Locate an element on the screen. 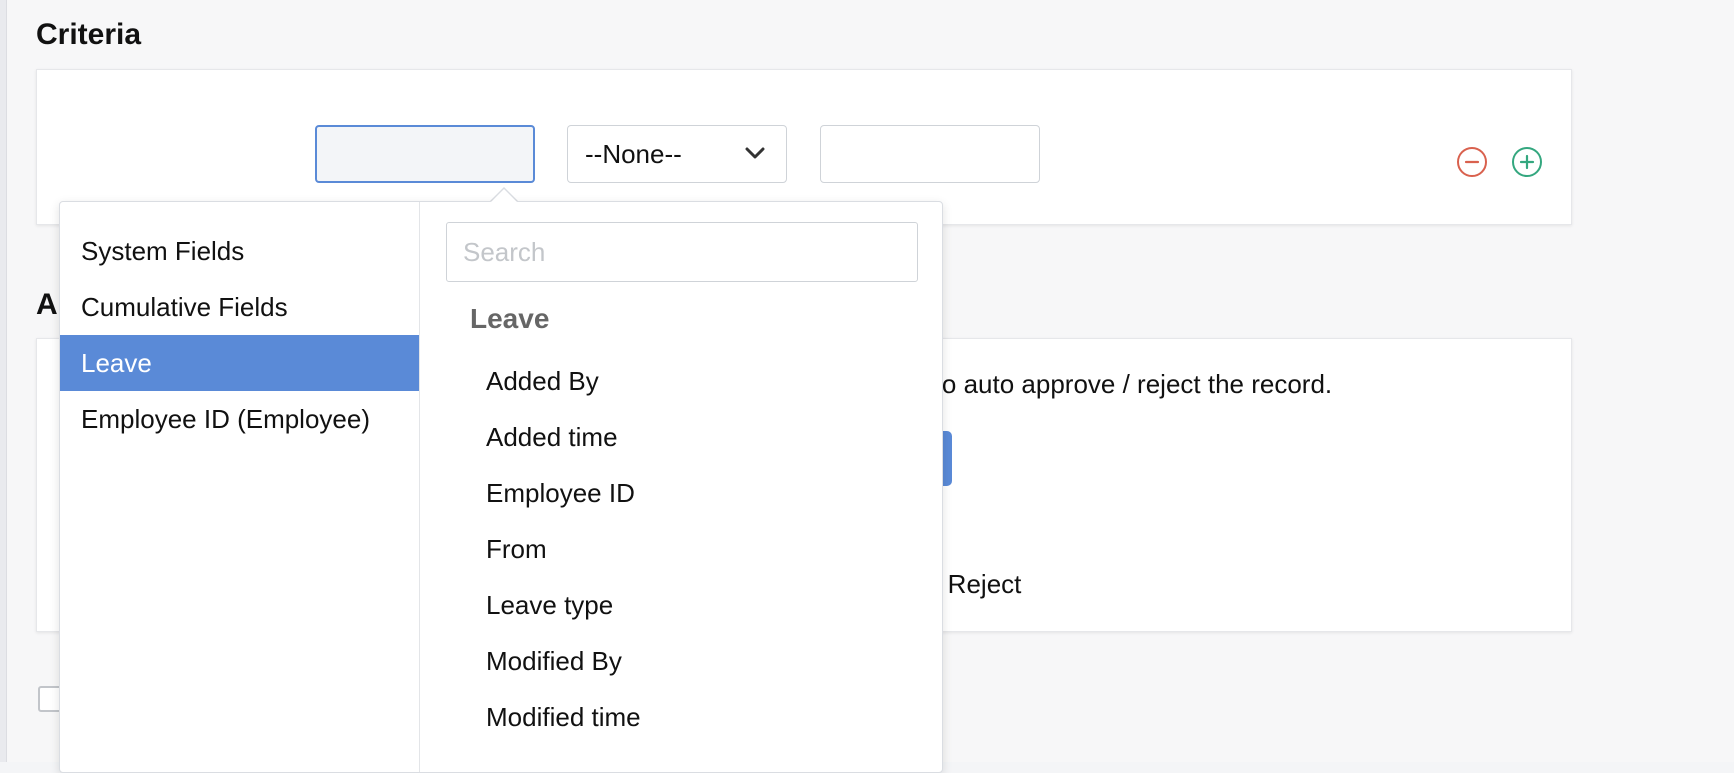 This screenshot has height=773, width=1734. add-criteria-button is located at coordinates (1527, 162).